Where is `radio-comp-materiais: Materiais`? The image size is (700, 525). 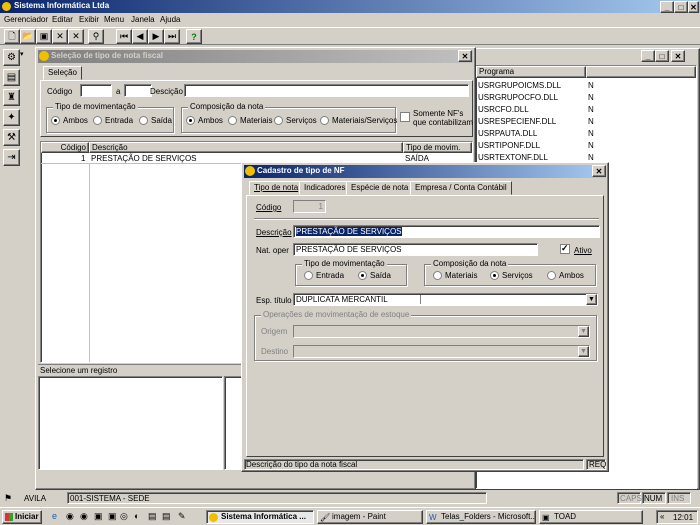 radio-comp-materiais: Materiais is located at coordinates (250, 121).